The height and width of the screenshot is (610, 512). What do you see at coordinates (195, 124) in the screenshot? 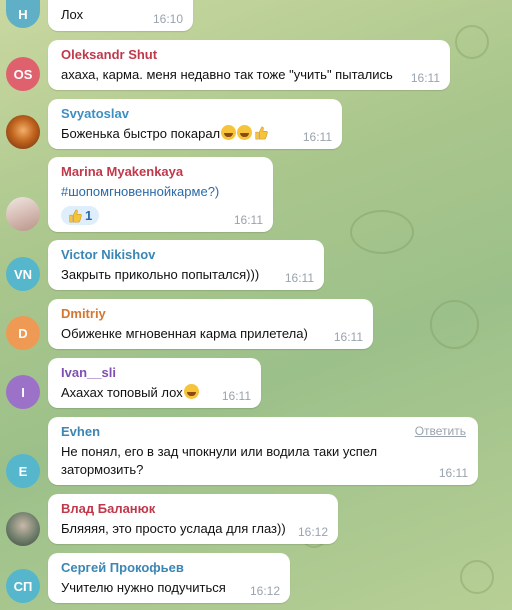
I see `message-bubble: Svyatoslav Боженька быстро покарал 16:11` at bounding box center [195, 124].